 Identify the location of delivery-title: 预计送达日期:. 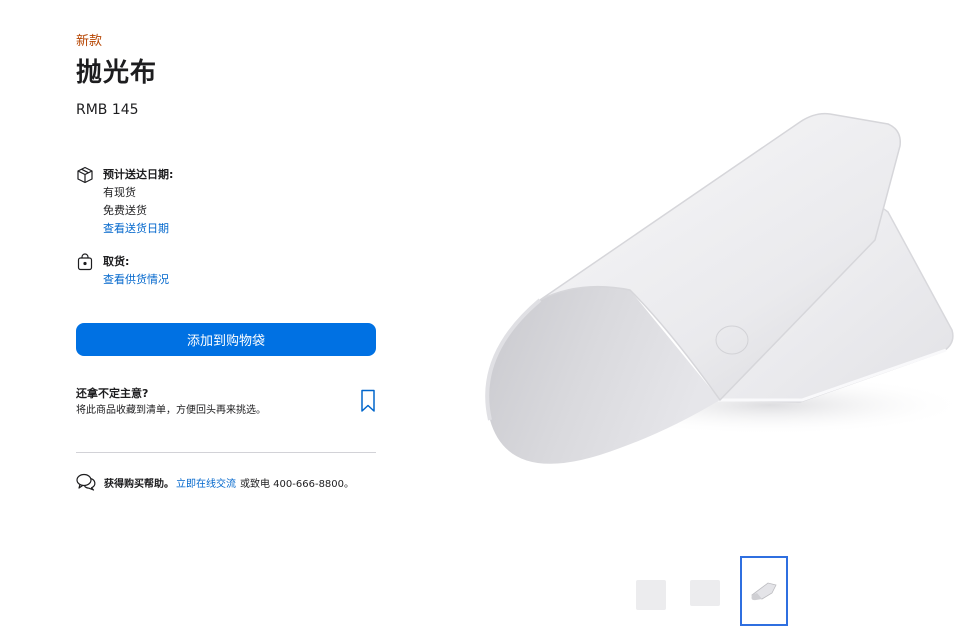
(138, 174).